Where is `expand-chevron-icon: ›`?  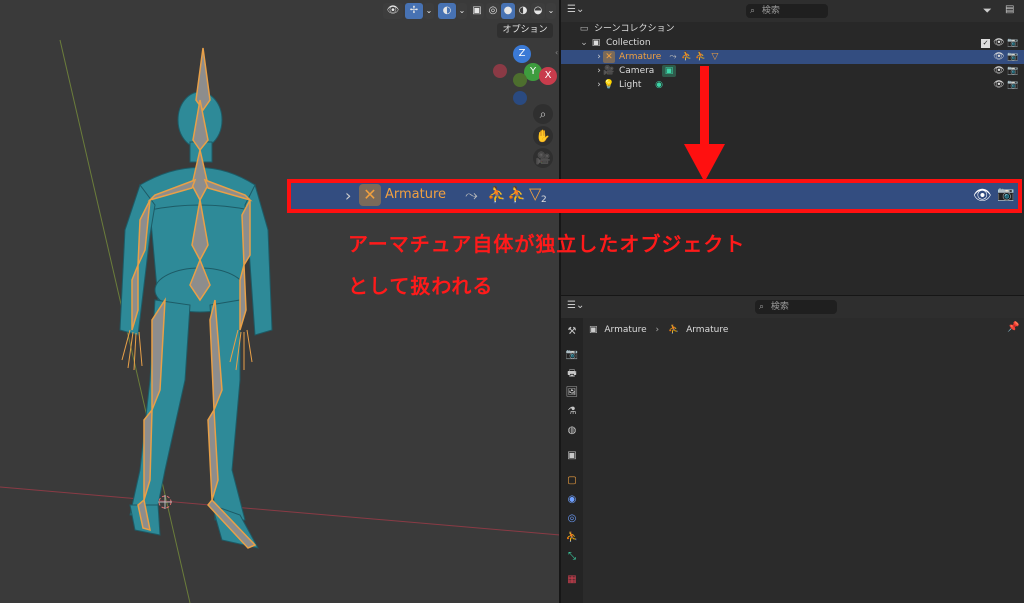 expand-chevron-icon: › is located at coordinates (348, 195).